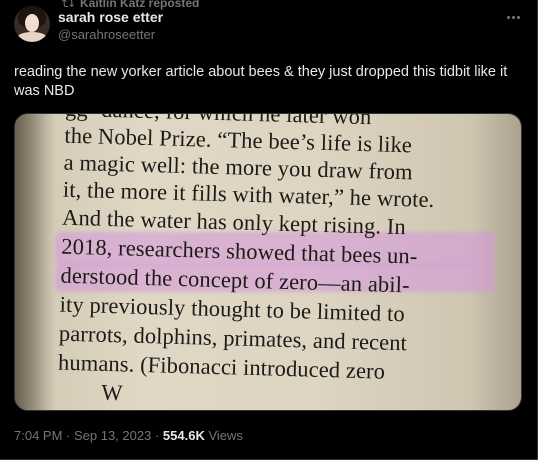 This screenshot has height=460, width=538. What do you see at coordinates (112, 435) in the screenshot?
I see `tweet-date: Sep 13, 2023` at bounding box center [112, 435].